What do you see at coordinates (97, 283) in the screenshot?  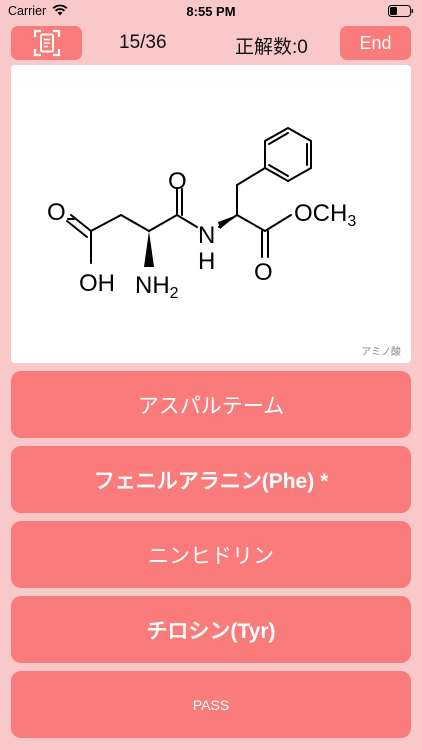 I see `atom-oh: OH` at bounding box center [97, 283].